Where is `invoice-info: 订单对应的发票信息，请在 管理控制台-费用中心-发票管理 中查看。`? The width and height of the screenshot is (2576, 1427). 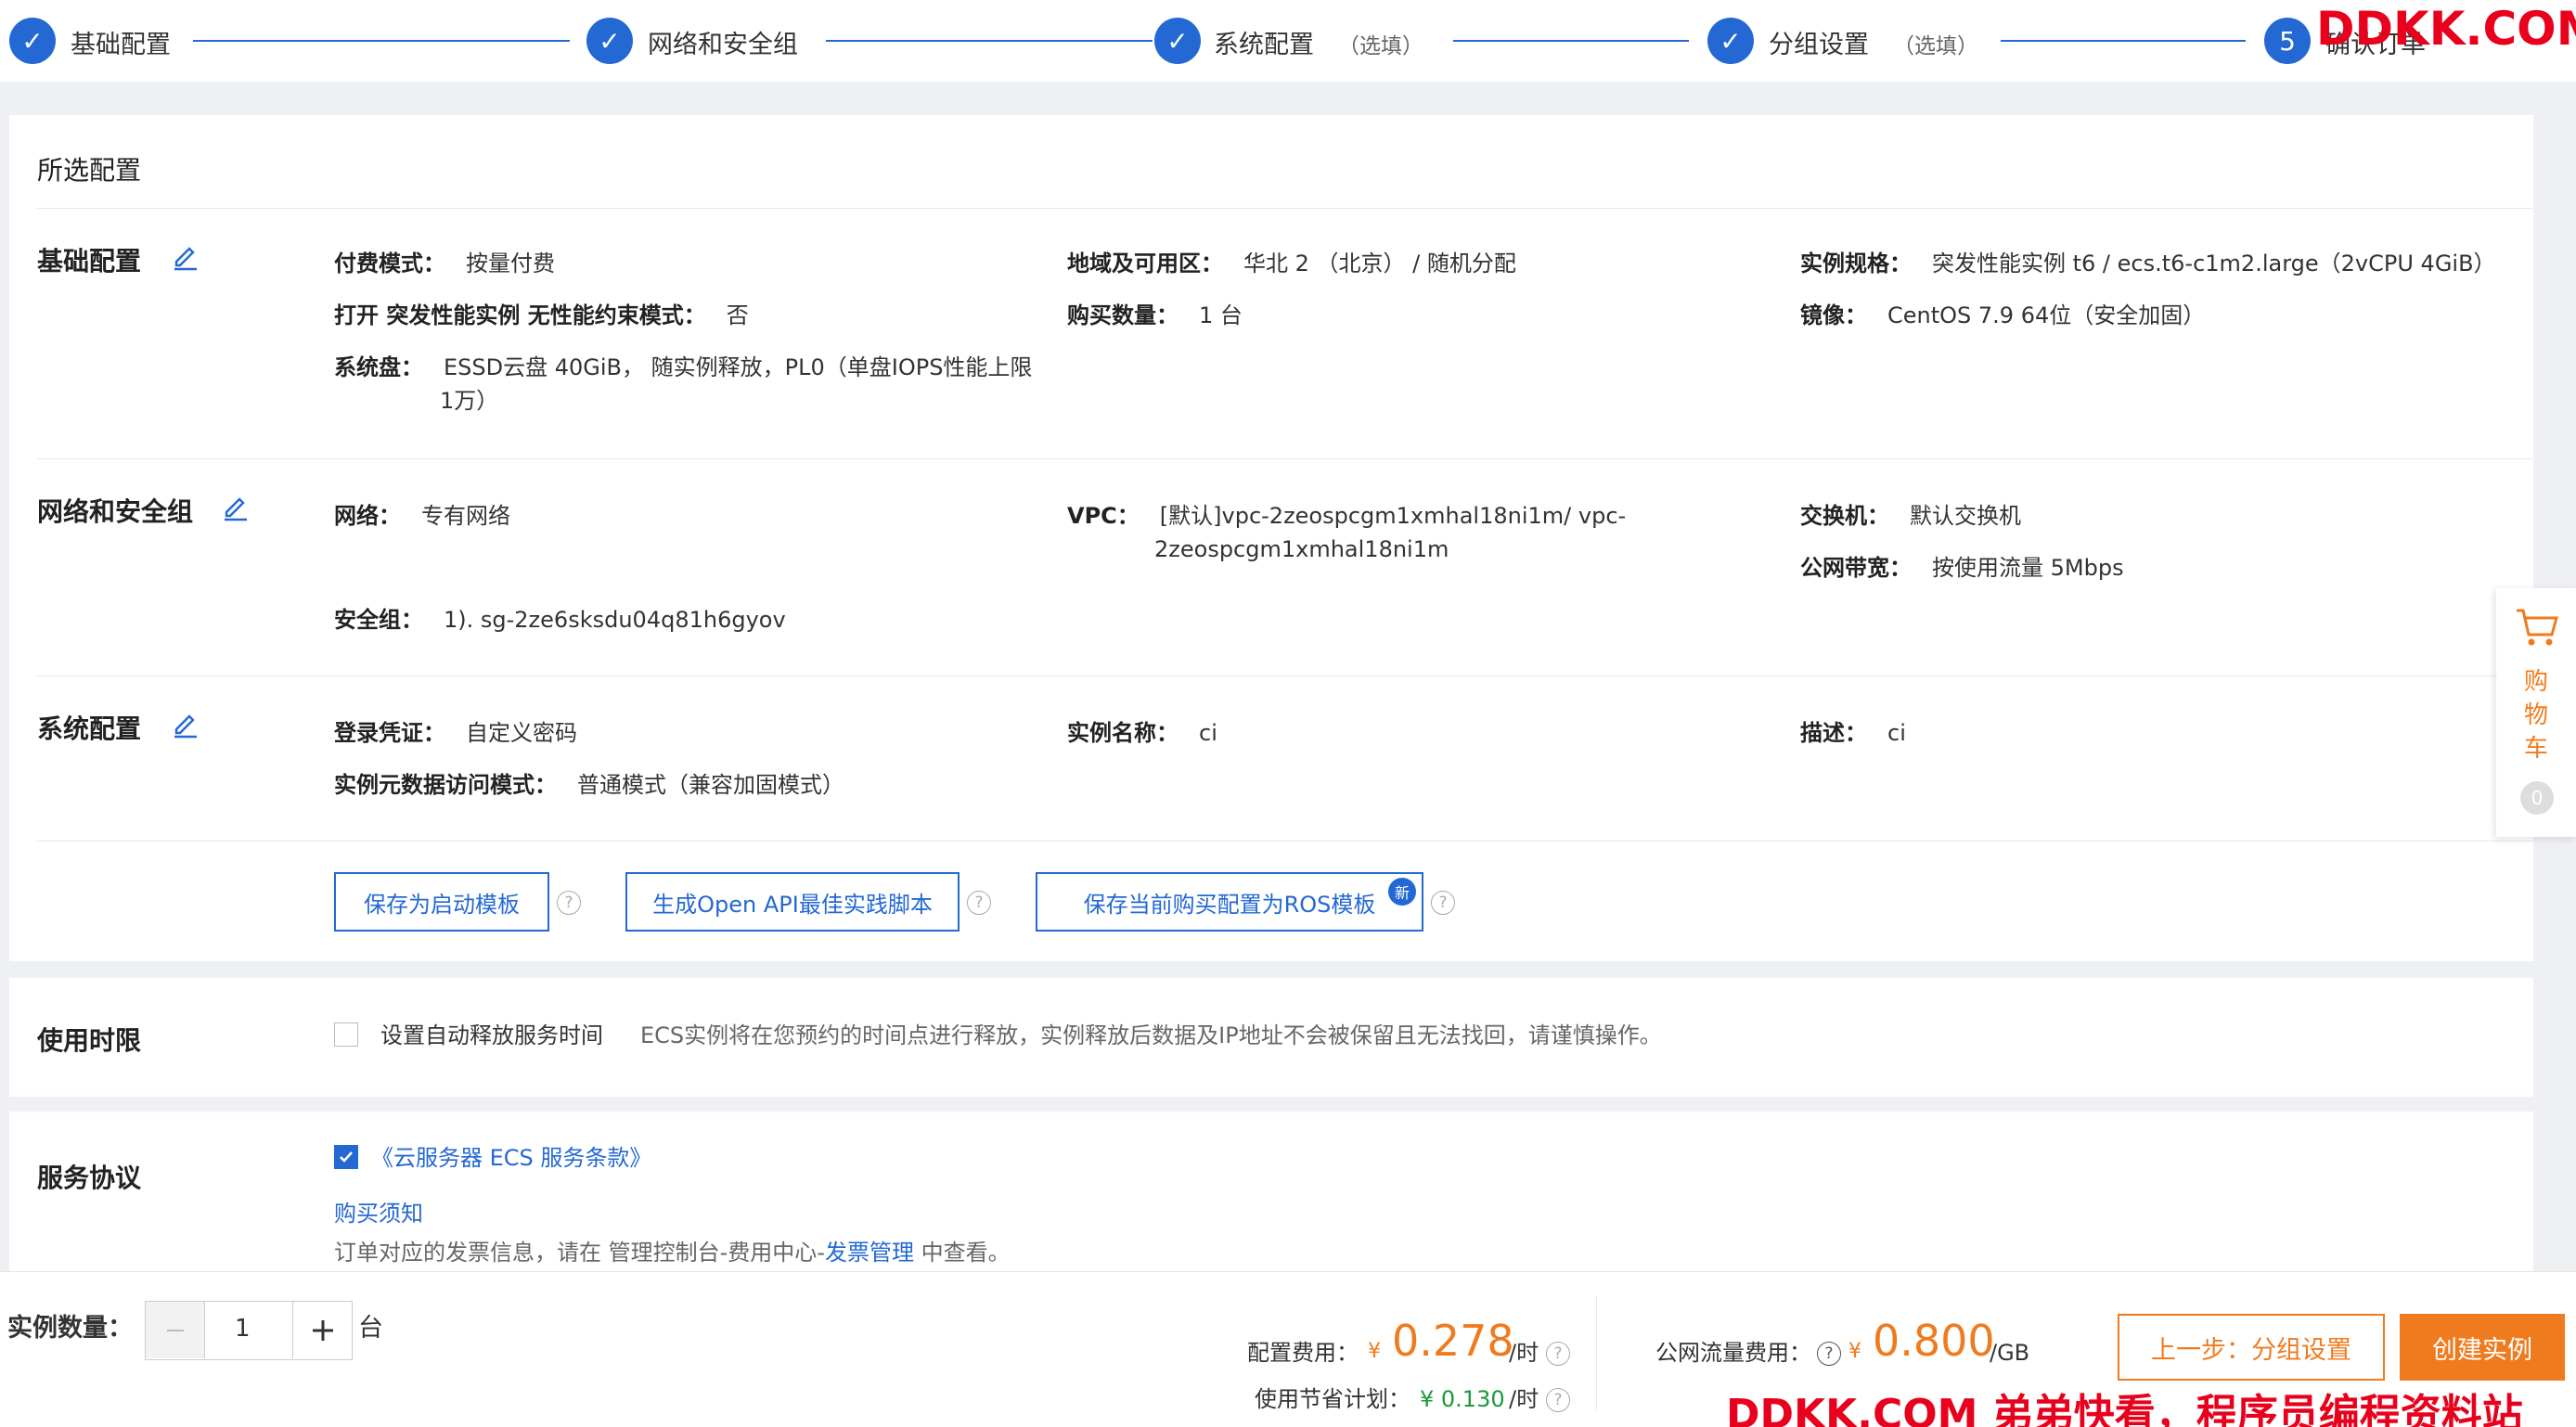
invoice-info: 订单对应的发票信息，请在 管理控制台-费用中心-发票管理 中查看。 is located at coordinates (672, 1253).